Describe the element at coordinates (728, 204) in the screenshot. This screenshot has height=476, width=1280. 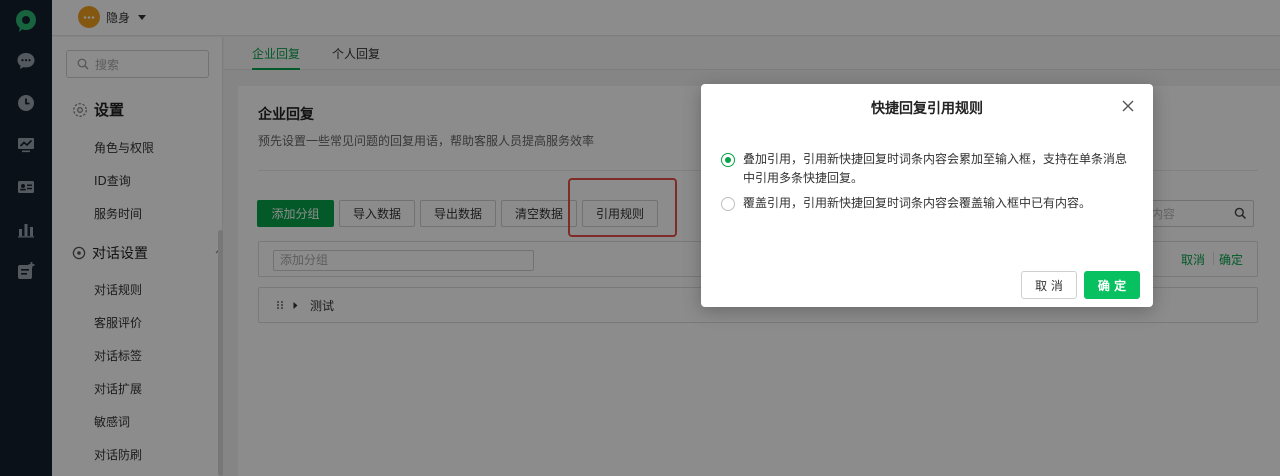
I see `radio-overwrite-quote` at that location.